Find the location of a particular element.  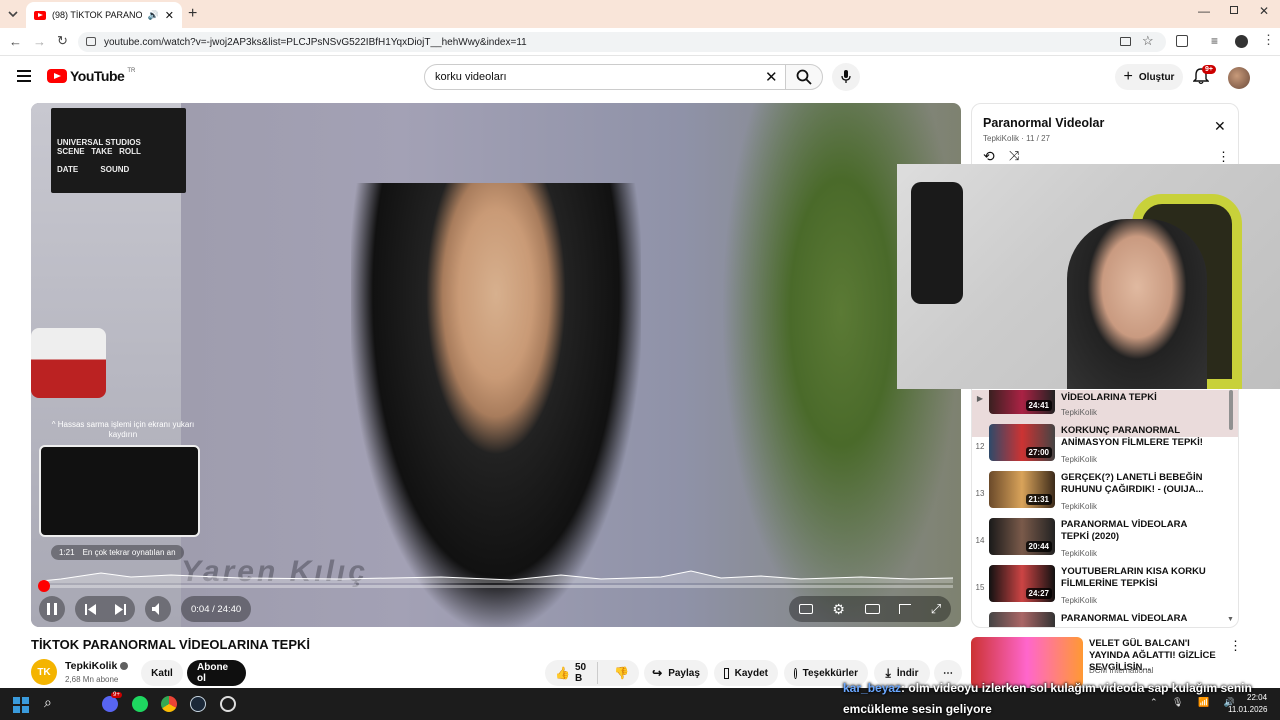

pause-icon is located at coordinates (52, 609).